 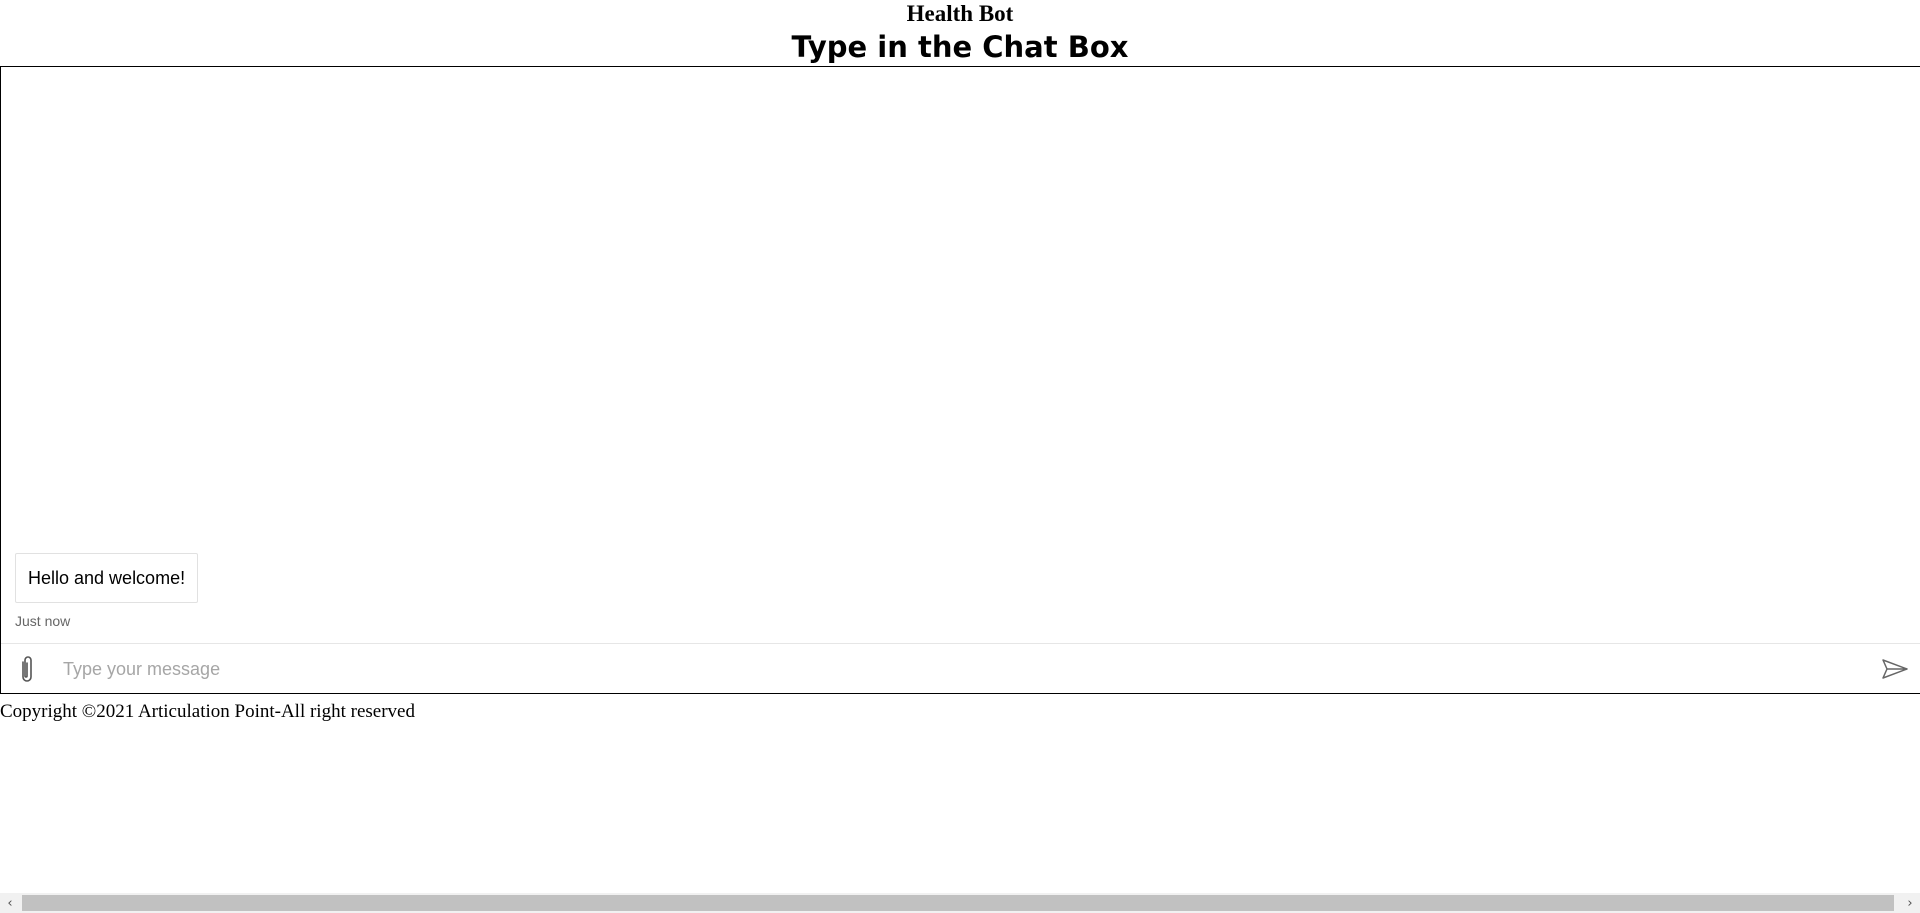 I want to click on scroll-right-arrow-icon: ›, so click(x=1910, y=903).